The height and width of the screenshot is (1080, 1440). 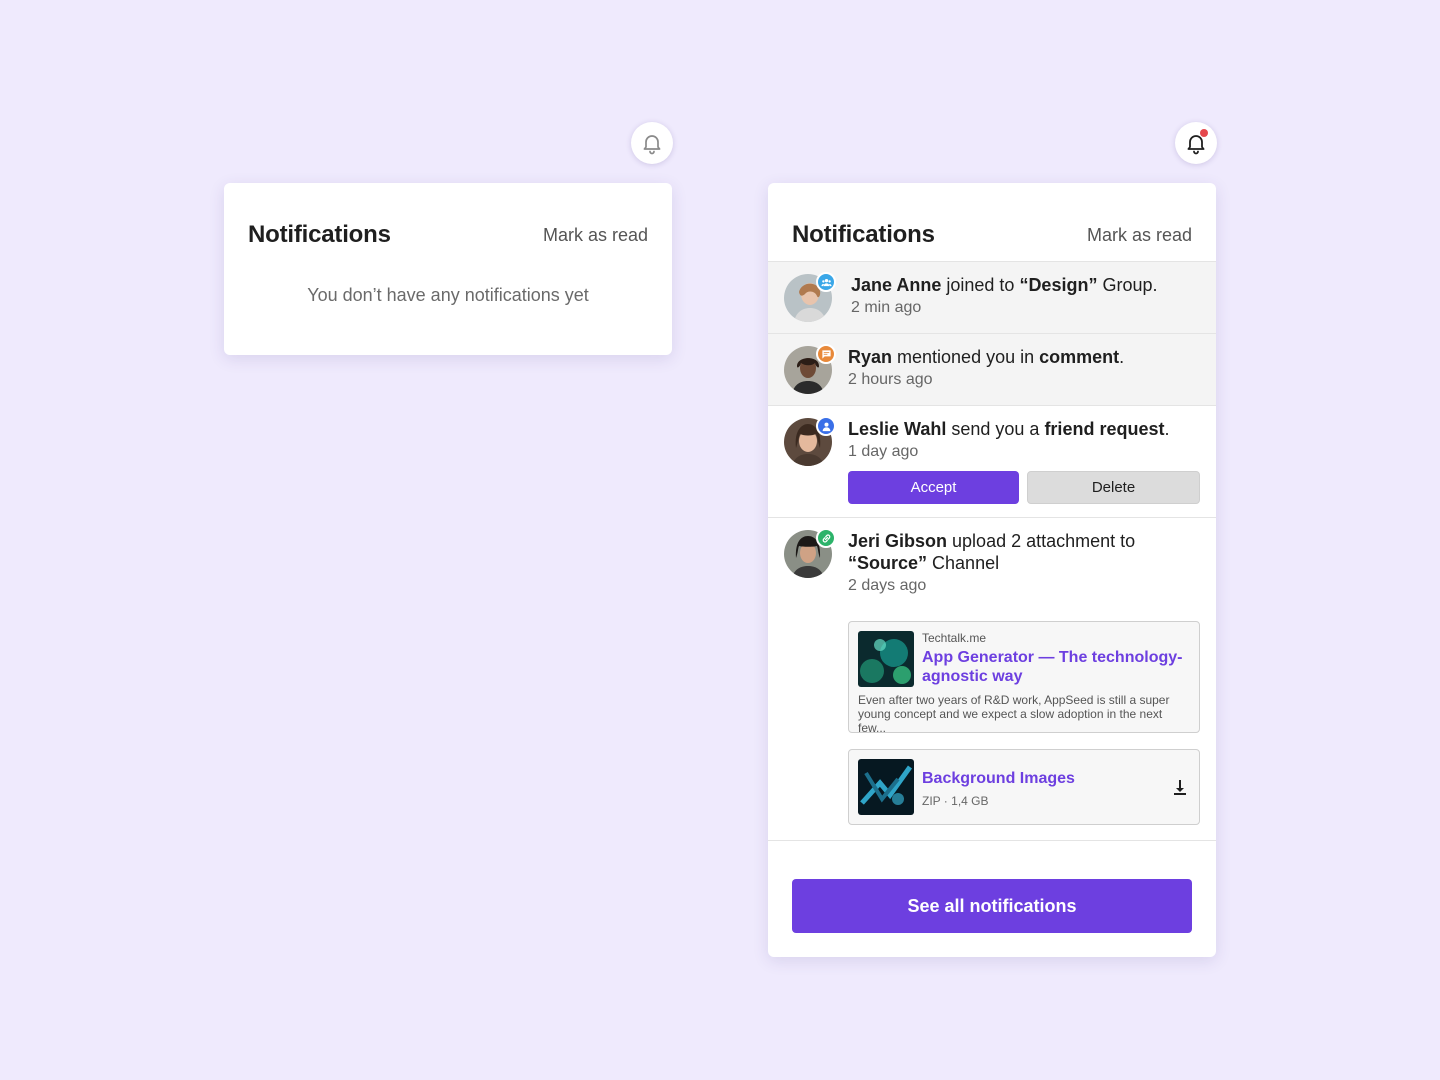 I want to click on file-attachment-card: Background Images ZIP · 1,4 GB, so click(x=1024, y=787).